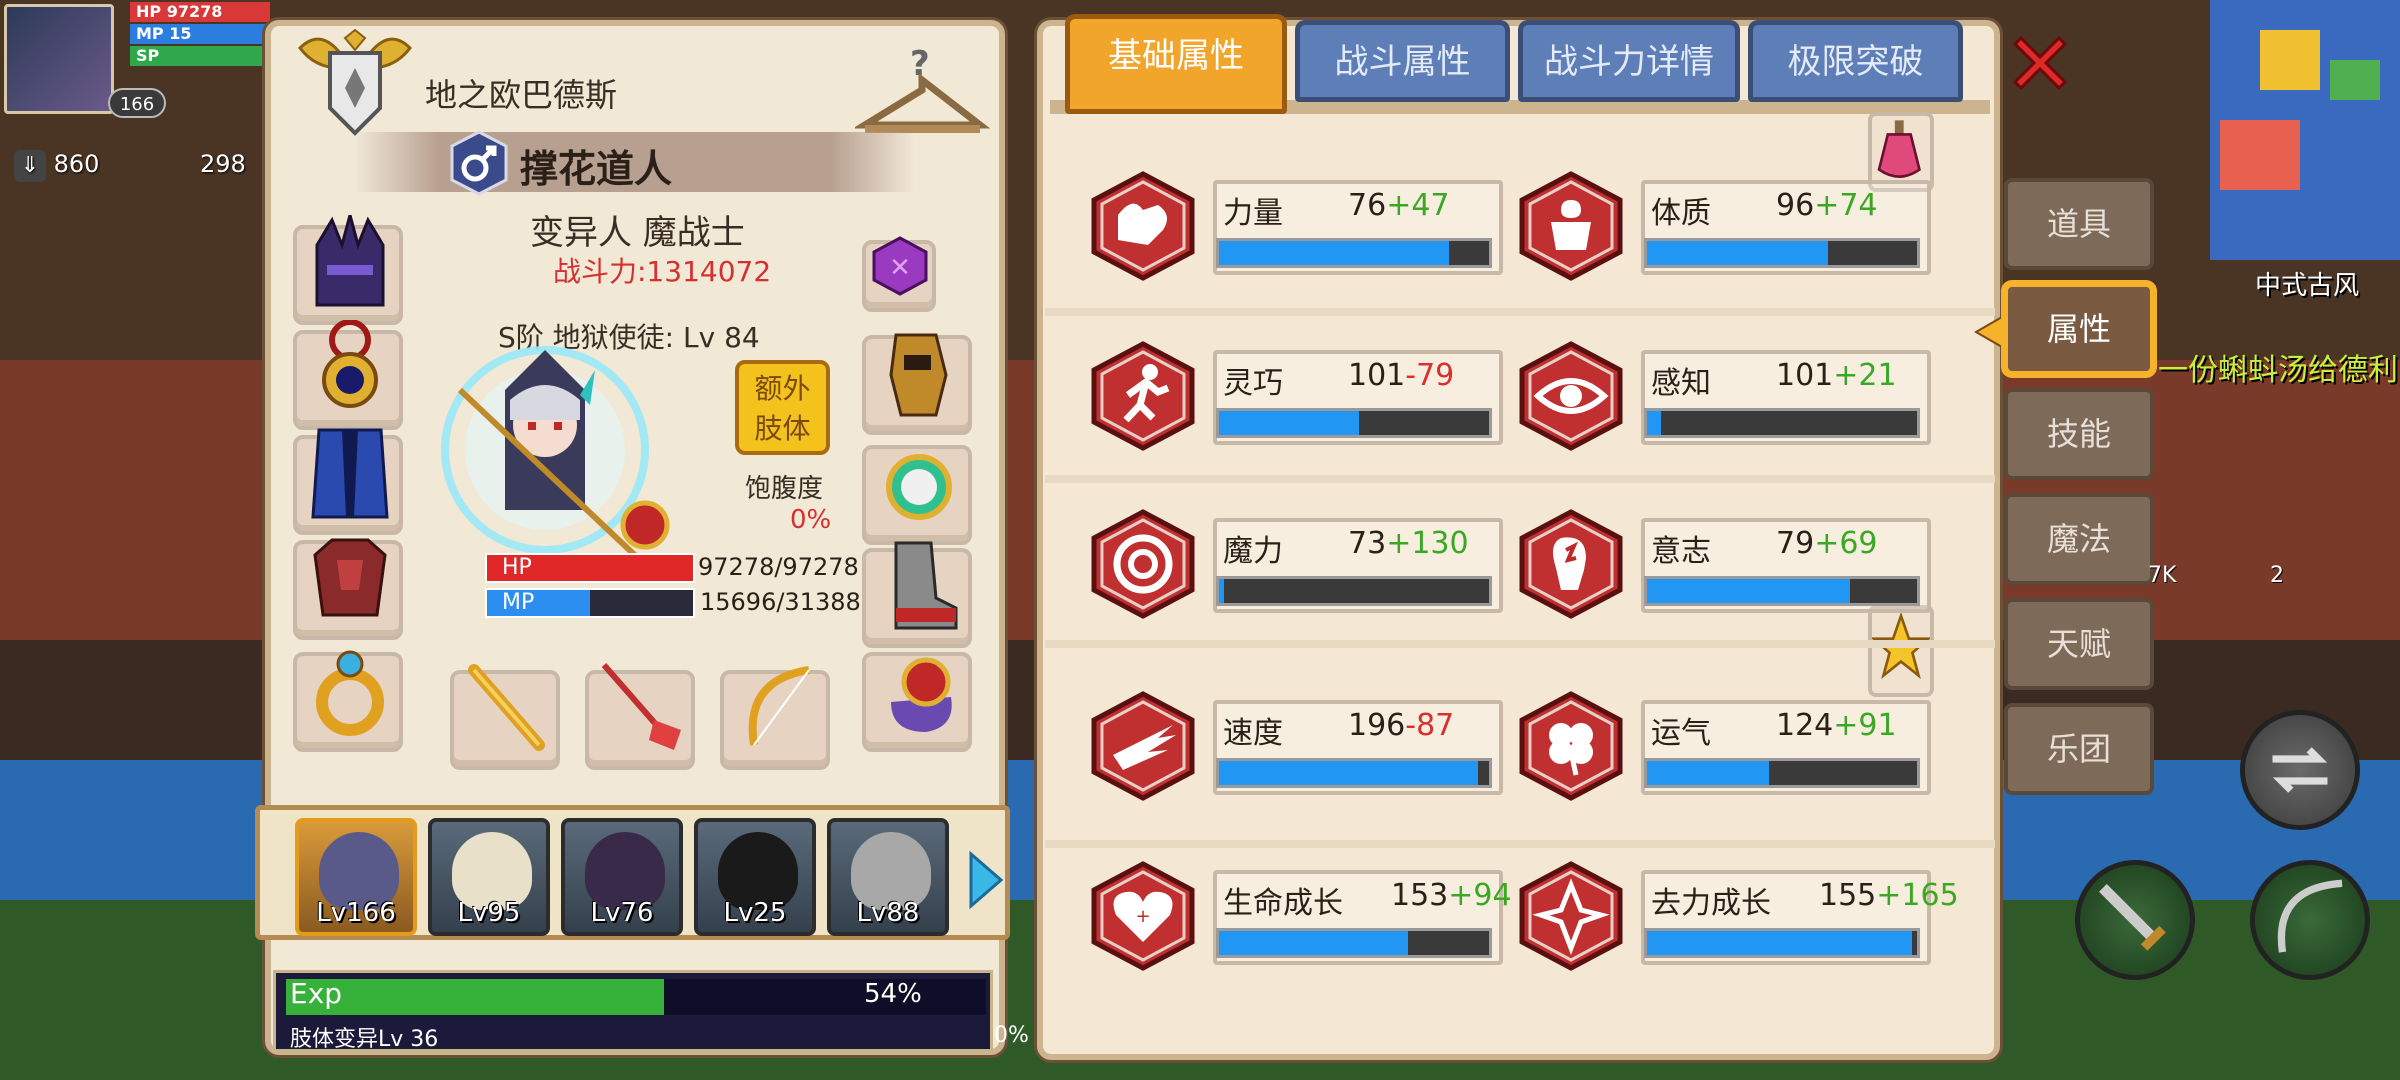 This screenshot has width=2400, height=1080. Describe the element at coordinates (2079, 749) in the screenshot. I see `side-tab-band: 乐团` at that location.